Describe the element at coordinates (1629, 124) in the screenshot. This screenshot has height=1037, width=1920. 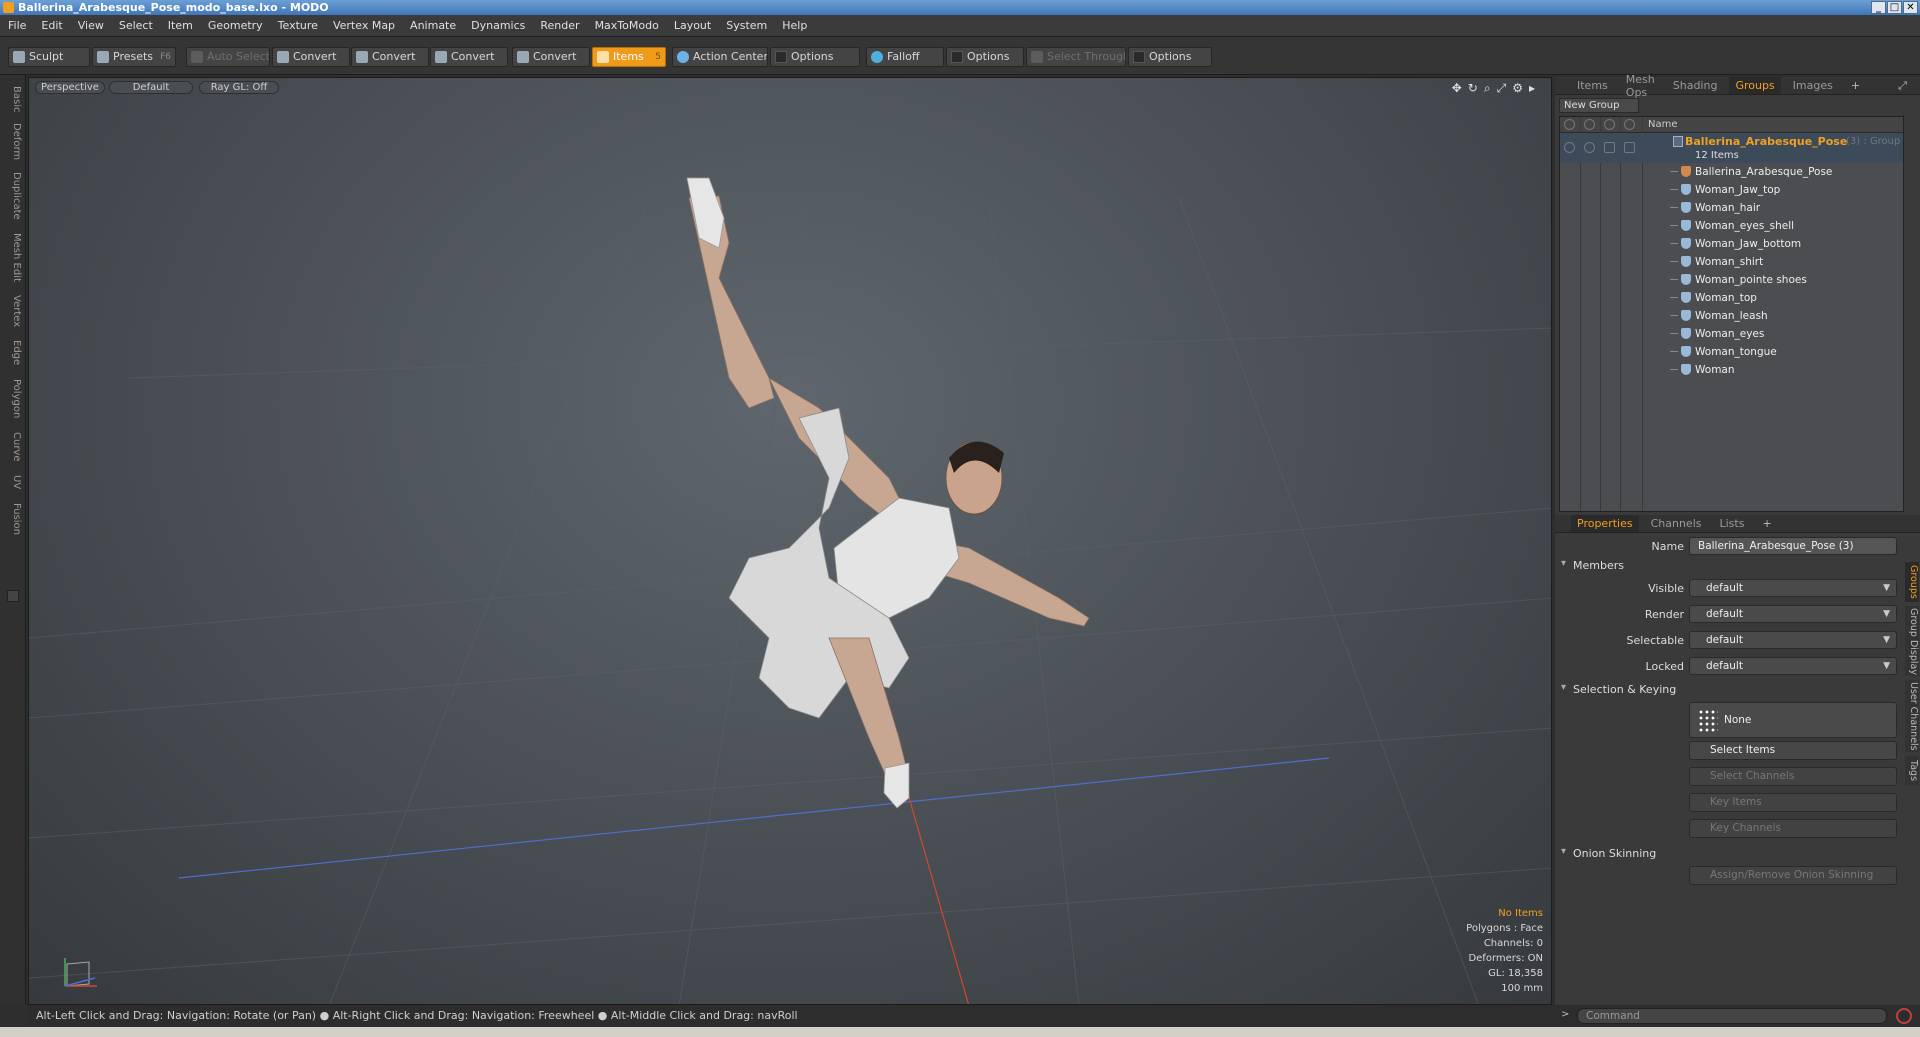
I see `lock-icon` at that location.